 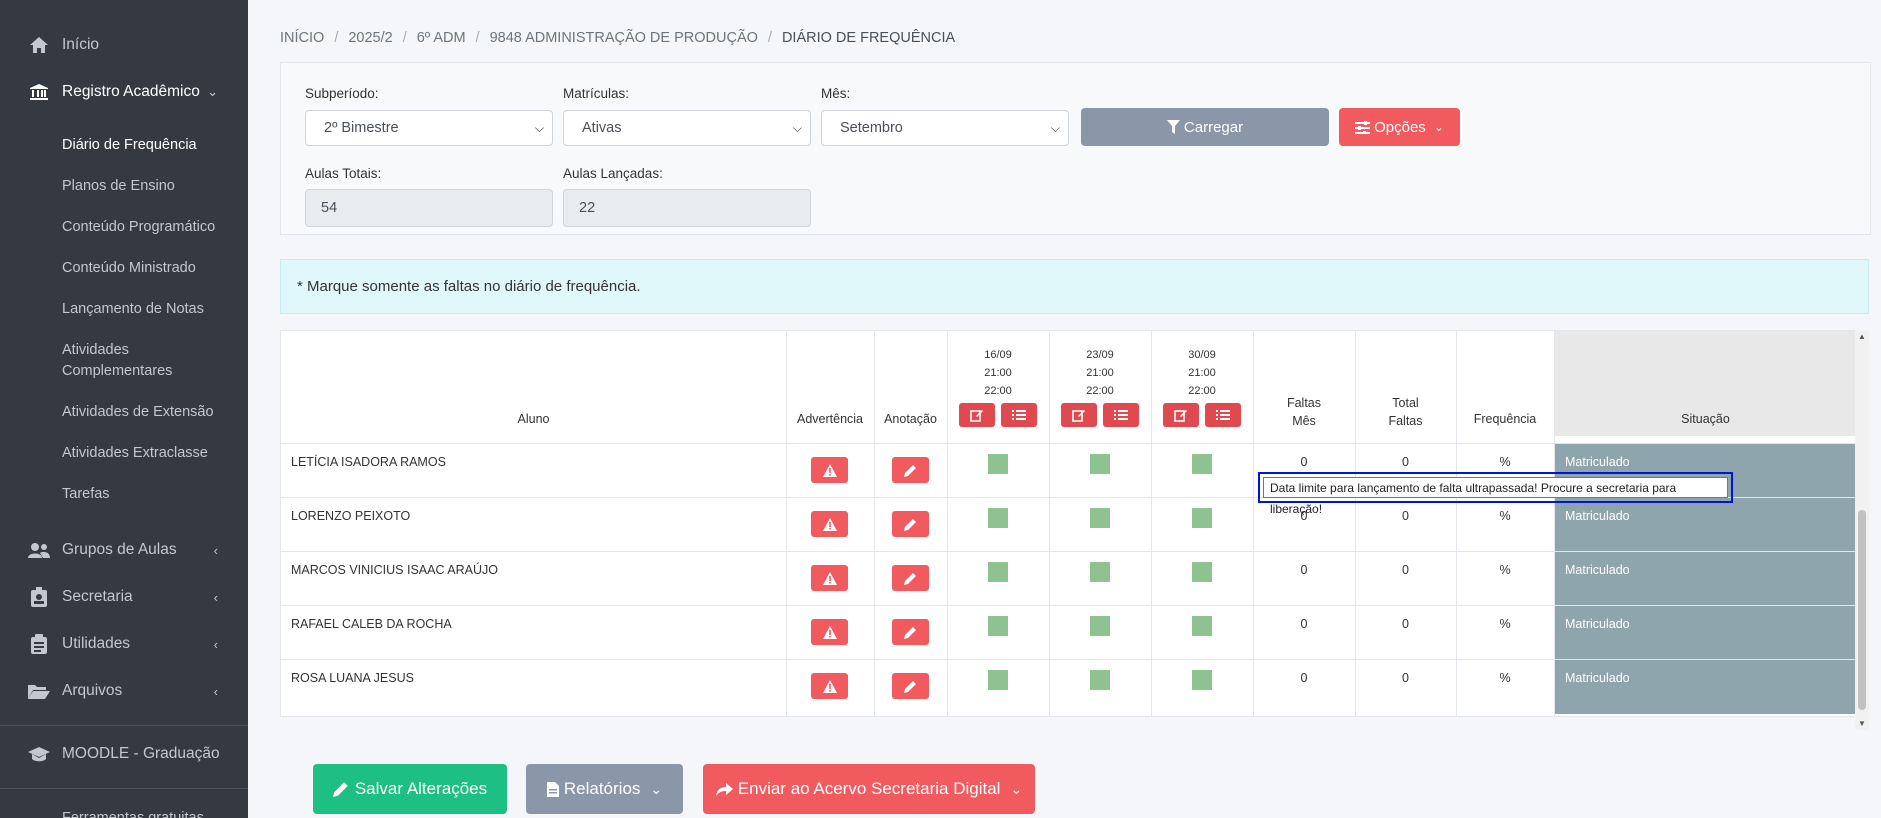 I want to click on sidebar-item-atividades-complementares: Atividades Complementares, so click(x=137, y=361).